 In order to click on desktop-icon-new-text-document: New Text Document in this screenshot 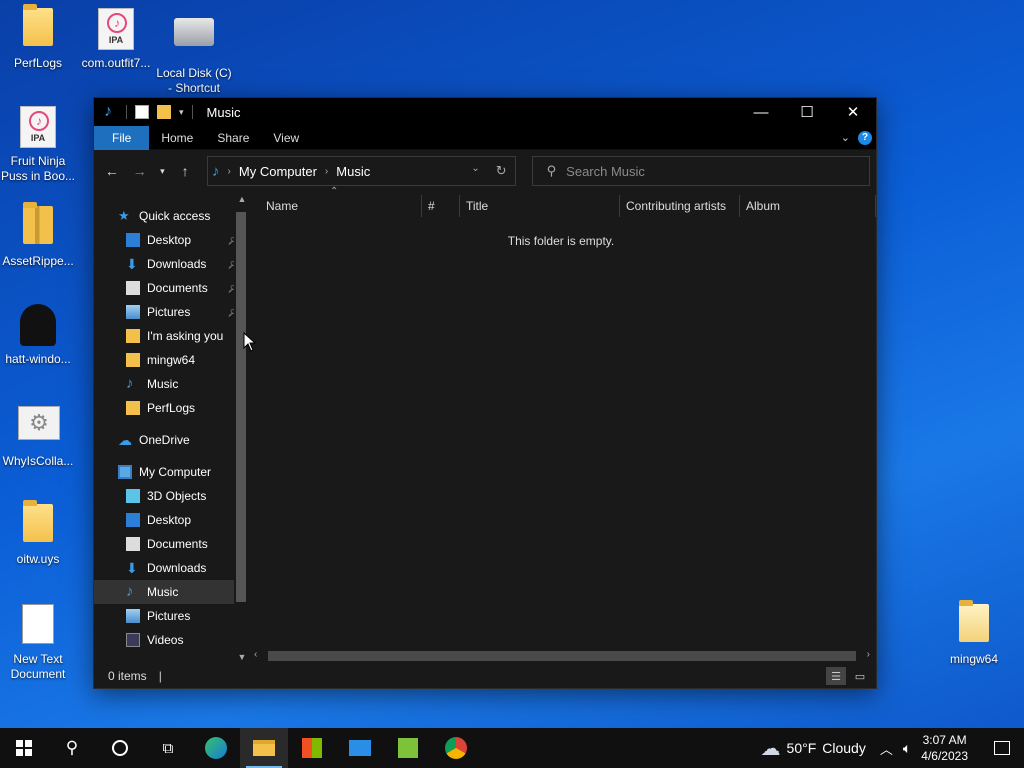, I will do `click(38, 643)`.